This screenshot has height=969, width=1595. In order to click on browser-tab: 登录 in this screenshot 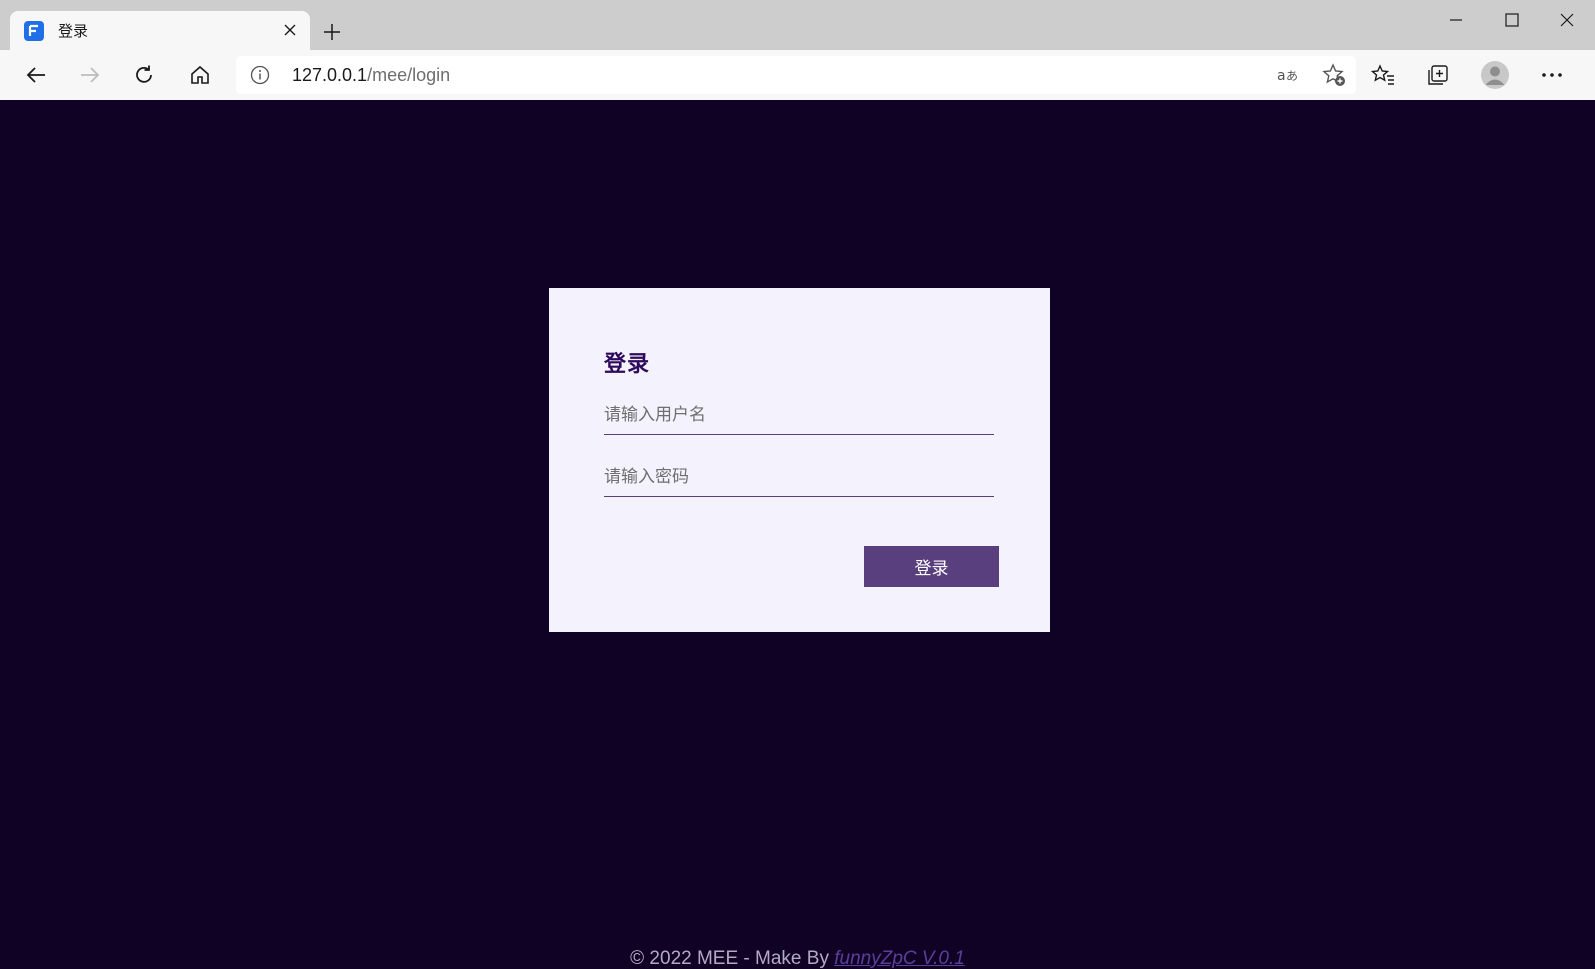, I will do `click(160, 30)`.